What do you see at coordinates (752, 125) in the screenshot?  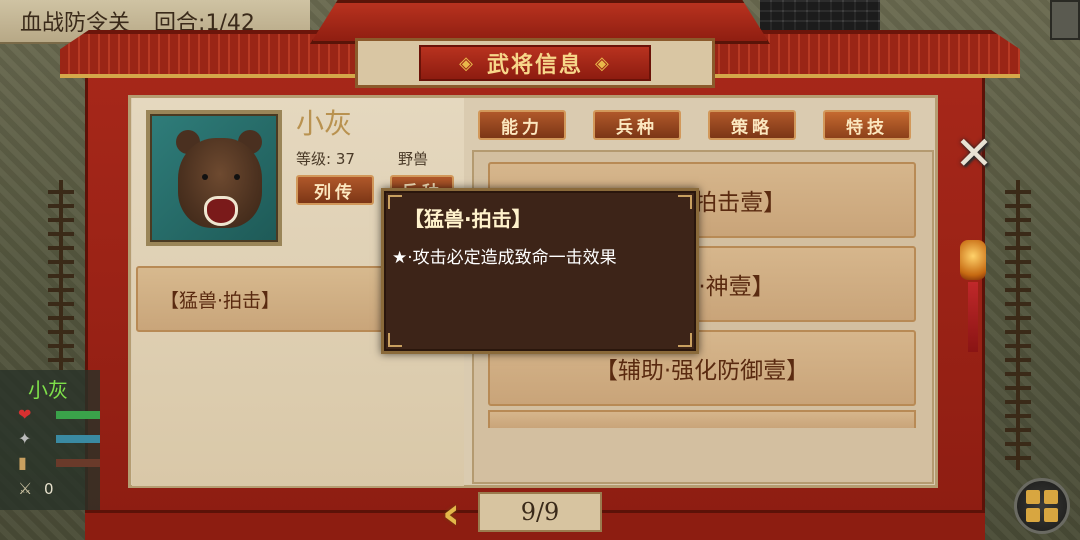 I see `tab-strategy: 策略` at bounding box center [752, 125].